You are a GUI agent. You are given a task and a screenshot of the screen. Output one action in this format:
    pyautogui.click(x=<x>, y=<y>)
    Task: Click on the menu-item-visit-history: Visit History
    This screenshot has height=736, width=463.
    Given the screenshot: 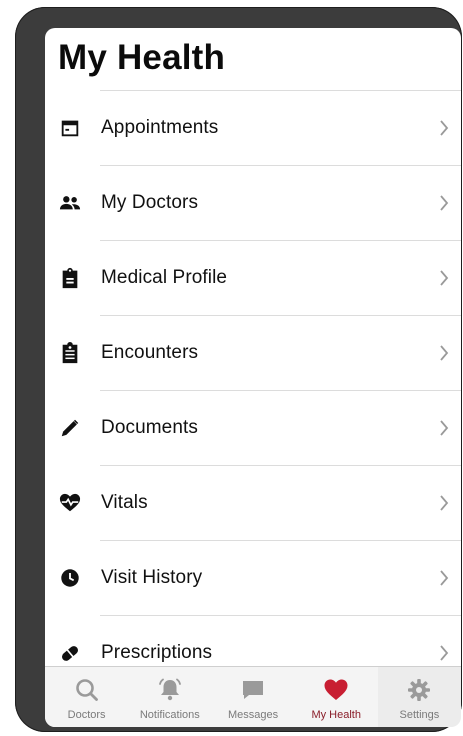 What is the action you would take?
    pyautogui.click(x=253, y=577)
    